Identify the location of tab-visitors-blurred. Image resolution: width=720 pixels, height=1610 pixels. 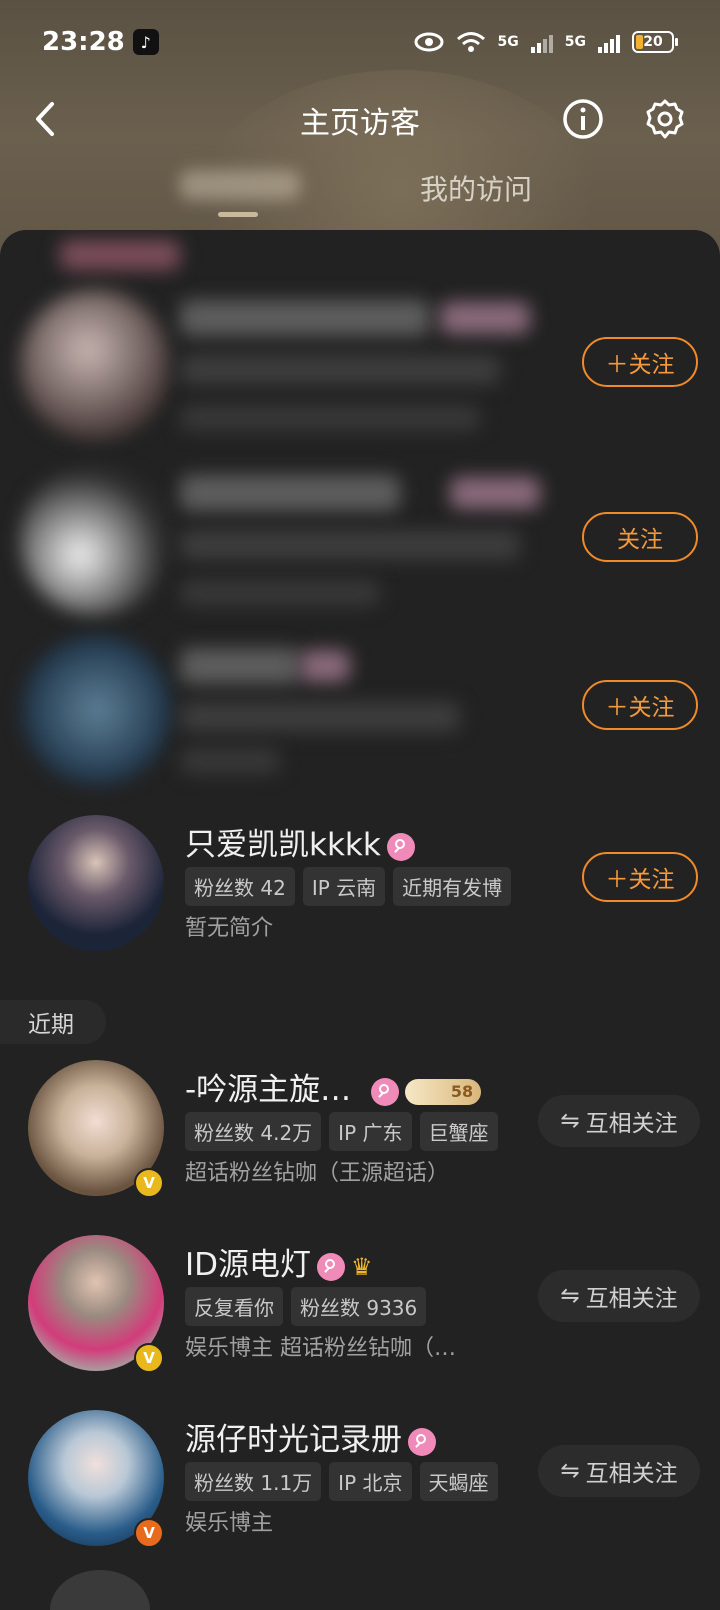
(240, 185).